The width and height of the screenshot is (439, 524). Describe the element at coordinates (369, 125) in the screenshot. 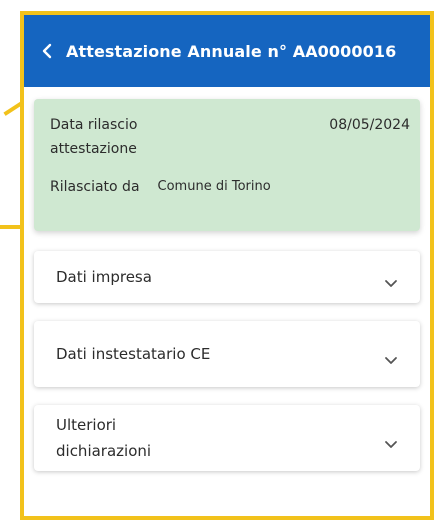

I see `data-rilascio-value: 08/05/2024` at that location.